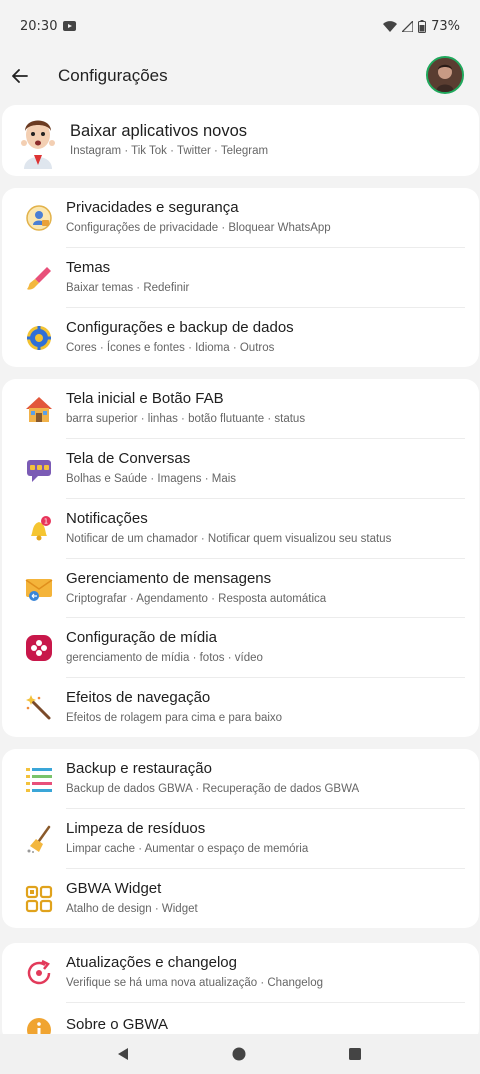 This screenshot has width=480, height=1074. What do you see at coordinates (390, 26) in the screenshot?
I see `wifi-icon` at bounding box center [390, 26].